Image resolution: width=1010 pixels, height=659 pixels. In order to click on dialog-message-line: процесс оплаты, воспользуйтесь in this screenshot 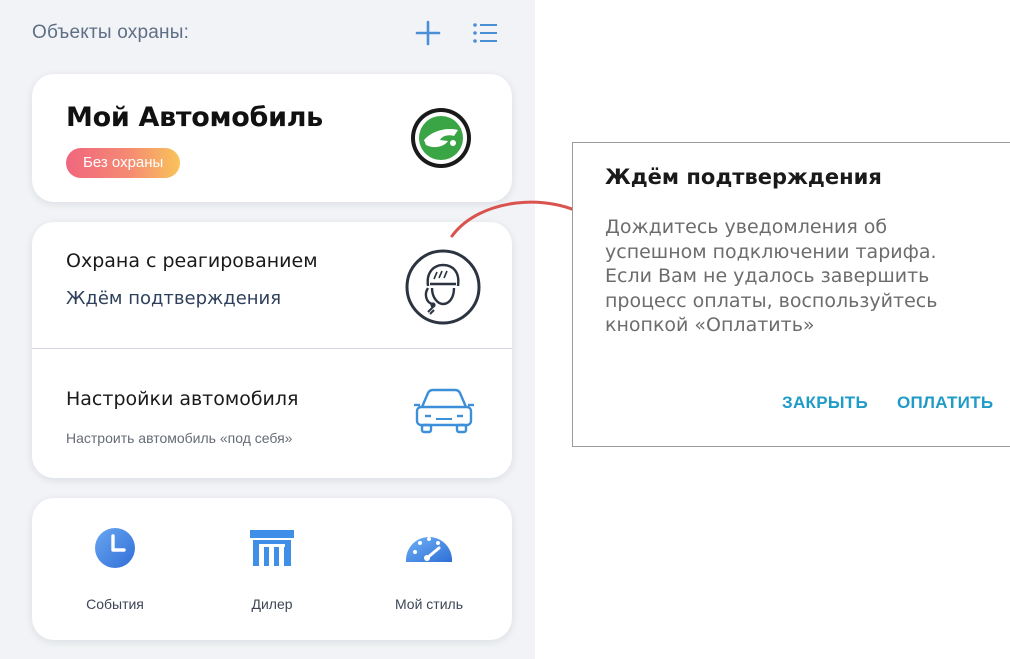, I will do `click(771, 300)`.